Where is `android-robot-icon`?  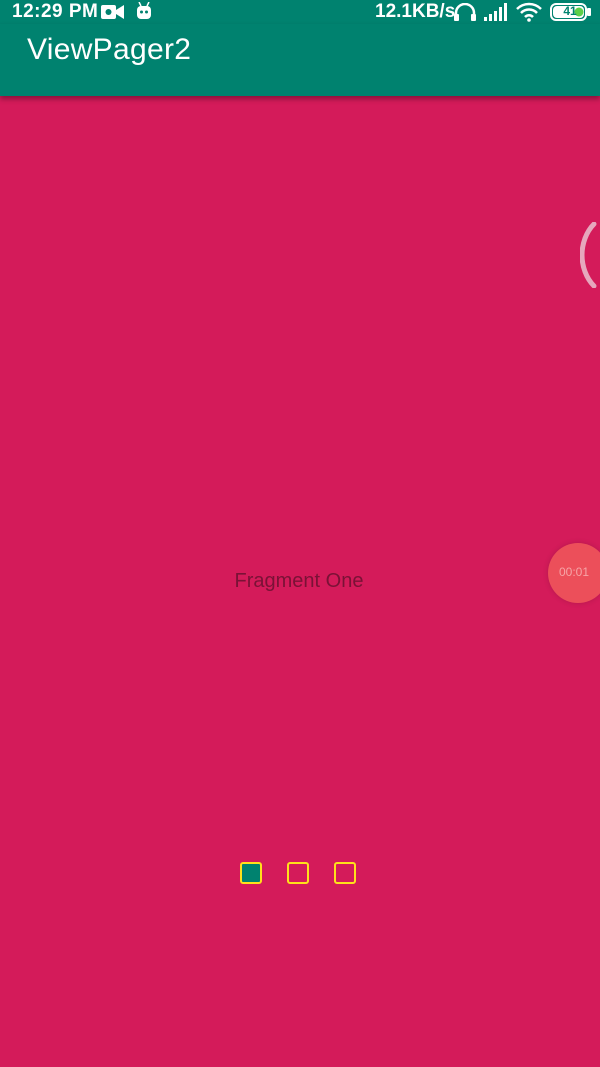 android-robot-icon is located at coordinates (144, 13).